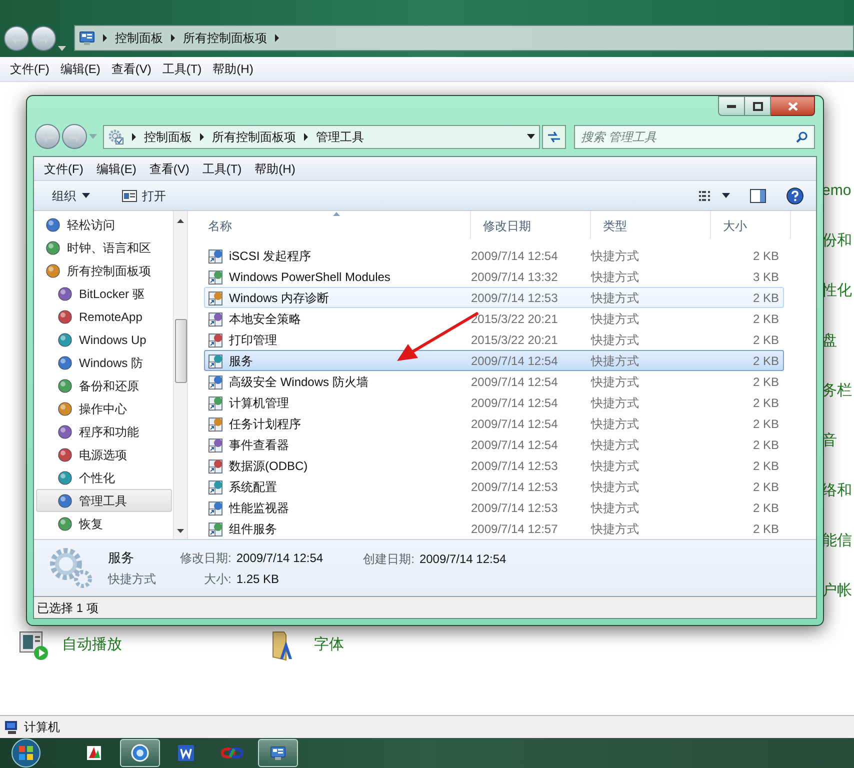  Describe the element at coordinates (651, 225) in the screenshot. I see `column-header: 类型` at that location.